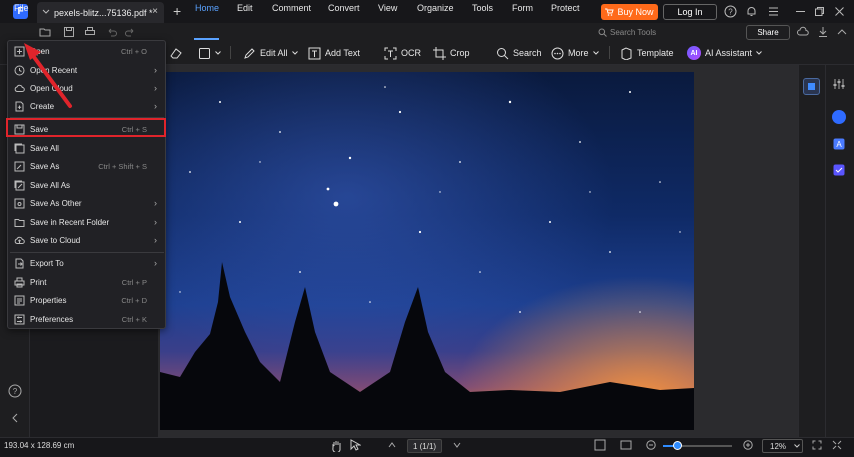 The image size is (854, 457). I want to click on restore-icon, so click(819, 11).